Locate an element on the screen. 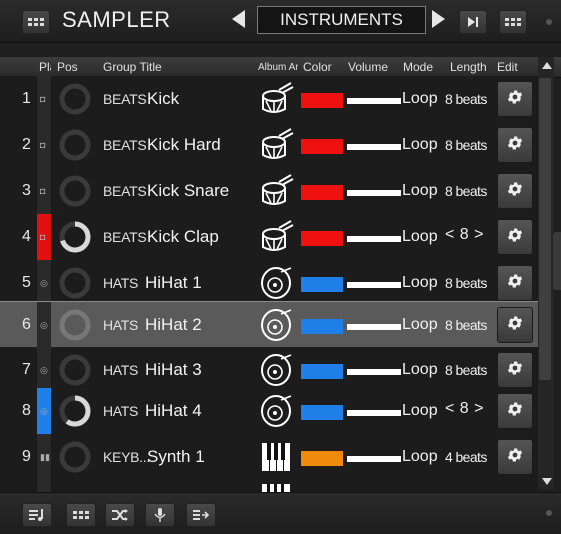  playlist-icon is located at coordinates (37, 515).